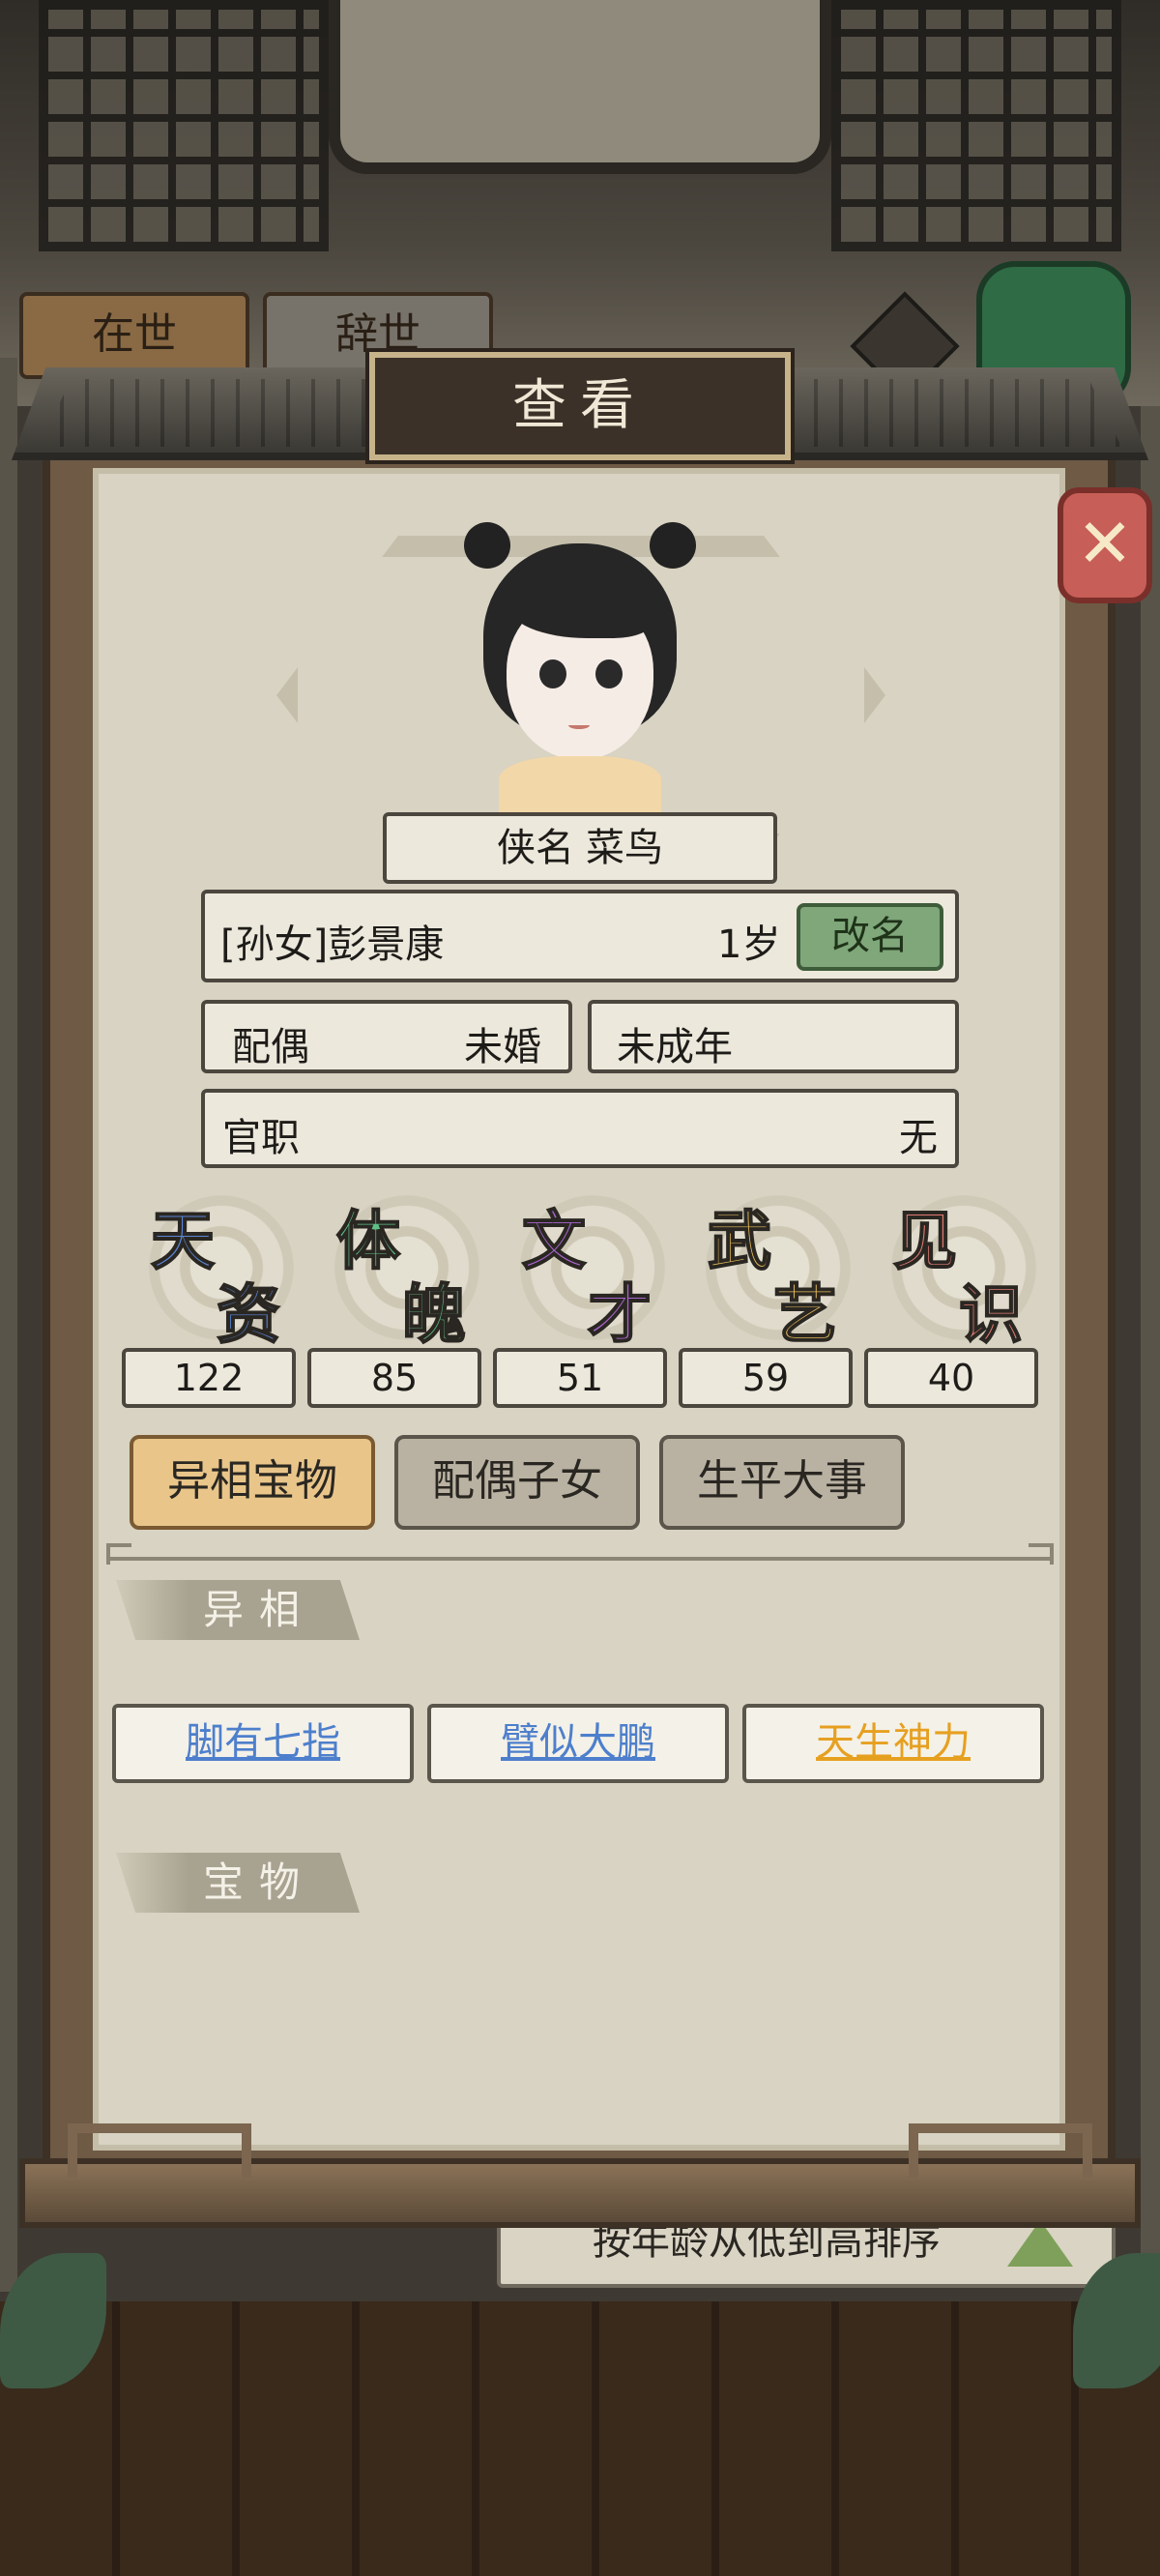 The height and width of the screenshot is (2576, 1160). I want to click on tab-spouse-children: 配偶子女, so click(517, 1482).